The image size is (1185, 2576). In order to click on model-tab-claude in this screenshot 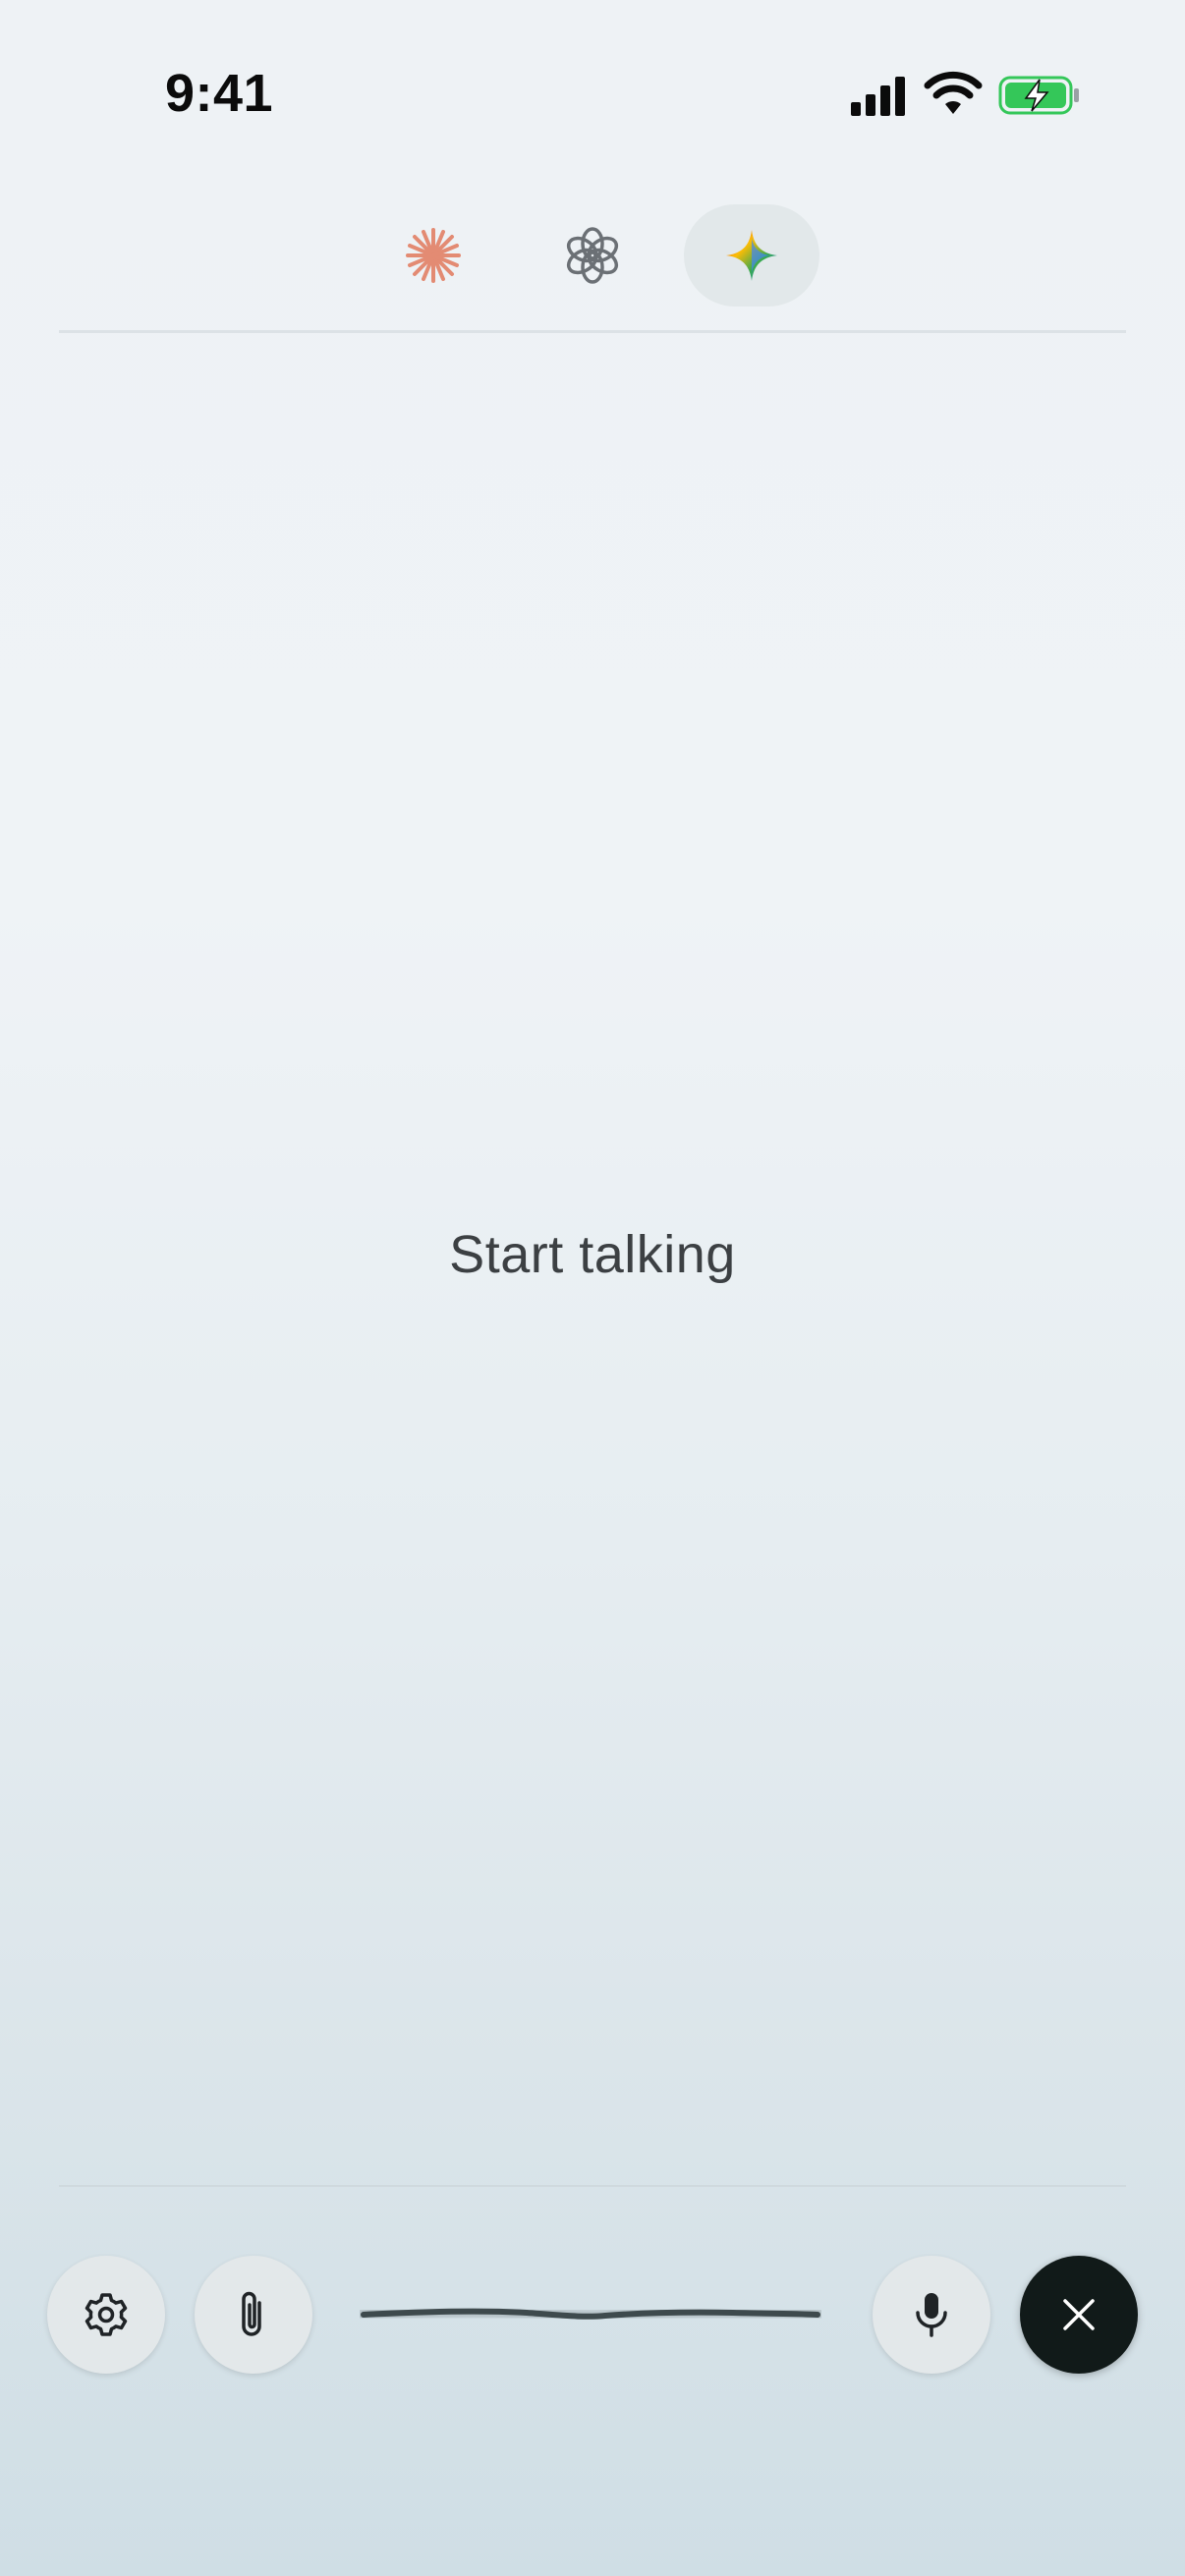, I will do `click(434, 255)`.